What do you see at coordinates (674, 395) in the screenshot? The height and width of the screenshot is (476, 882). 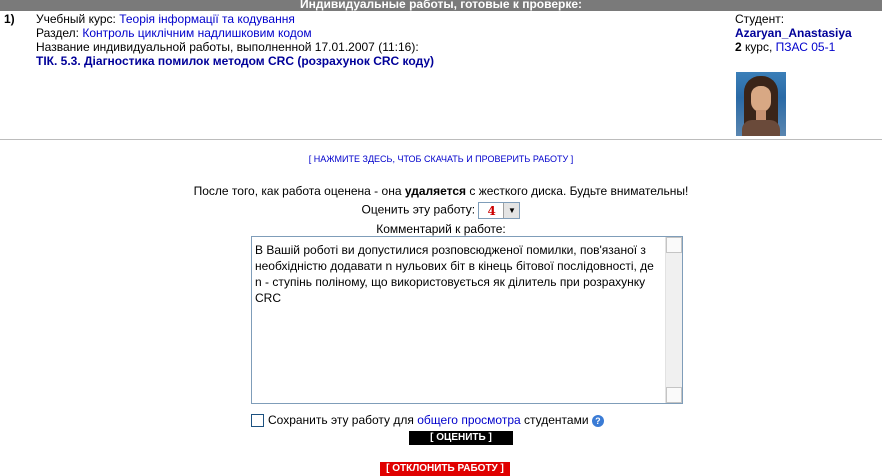 I see `scroll-down-button` at bounding box center [674, 395].